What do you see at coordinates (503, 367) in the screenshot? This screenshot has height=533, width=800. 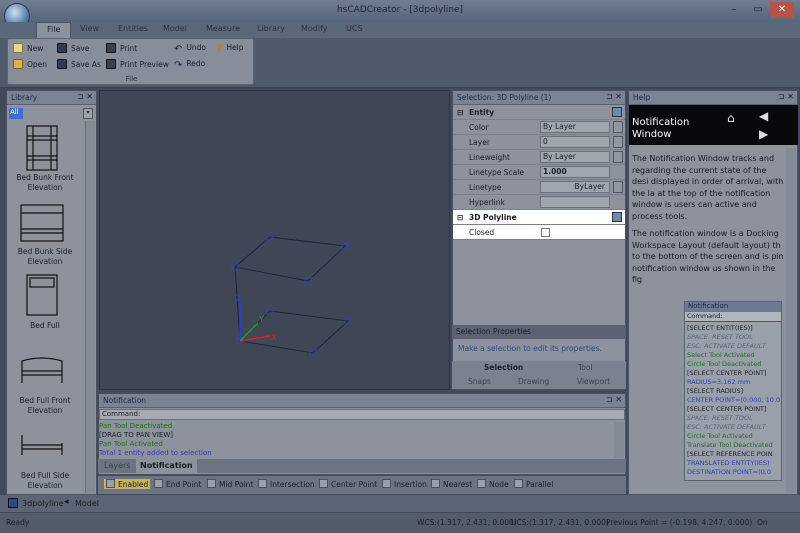 I see `tab-selection: Selection` at bounding box center [503, 367].